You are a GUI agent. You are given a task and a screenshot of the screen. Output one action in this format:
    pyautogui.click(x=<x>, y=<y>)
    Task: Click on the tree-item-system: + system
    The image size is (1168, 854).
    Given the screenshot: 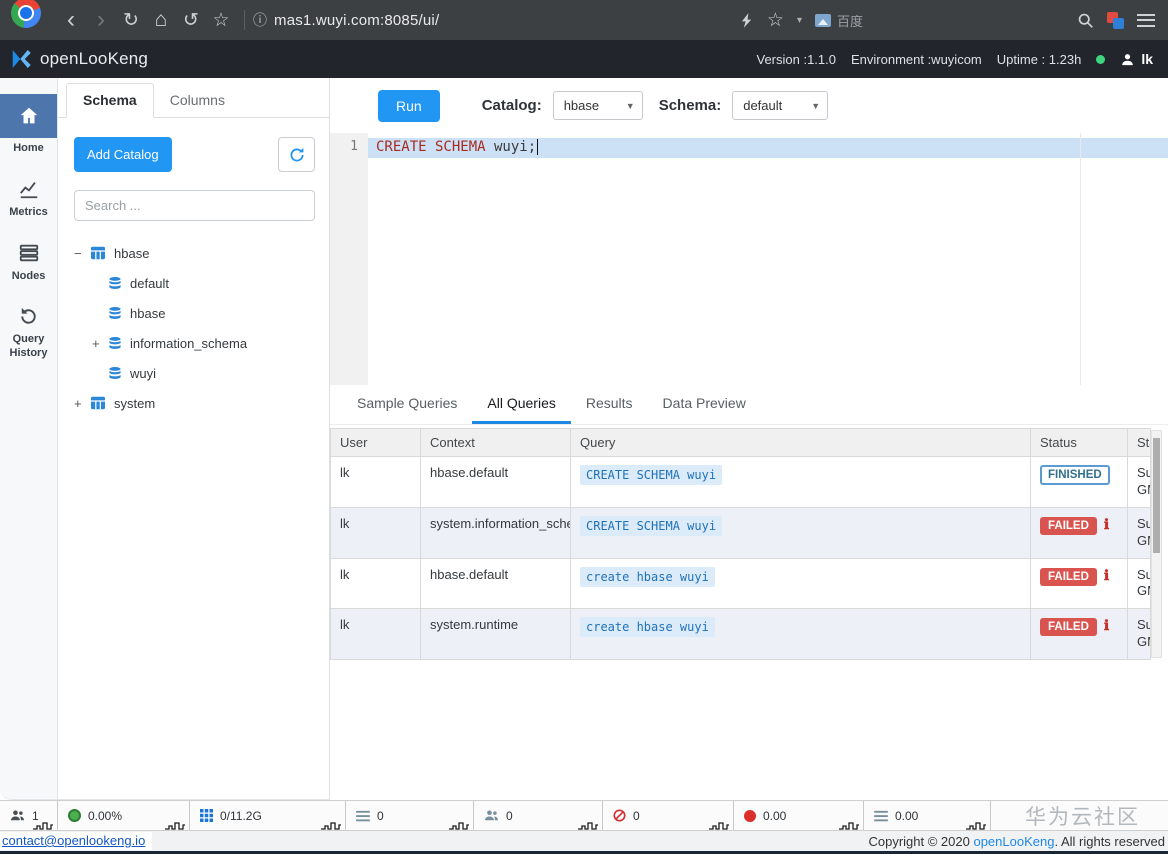 What is the action you would take?
    pyautogui.click(x=193, y=403)
    